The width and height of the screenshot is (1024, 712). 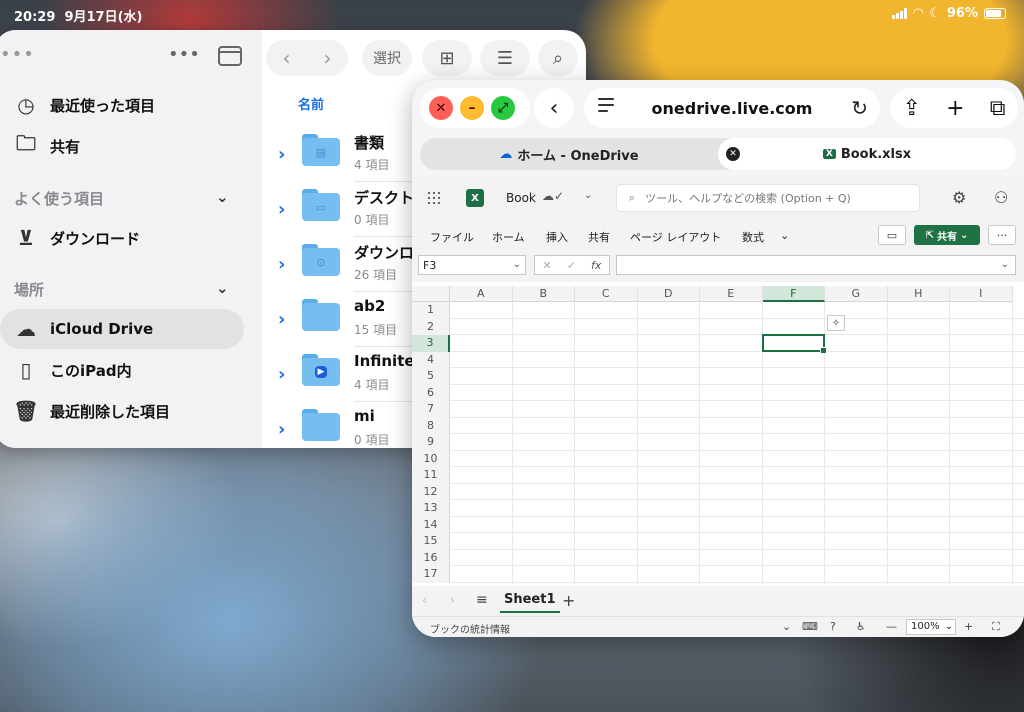 What do you see at coordinates (122, 329) in the screenshot?
I see `sidebar-item-icloud-drive: ☁ iCloud Drive` at bounding box center [122, 329].